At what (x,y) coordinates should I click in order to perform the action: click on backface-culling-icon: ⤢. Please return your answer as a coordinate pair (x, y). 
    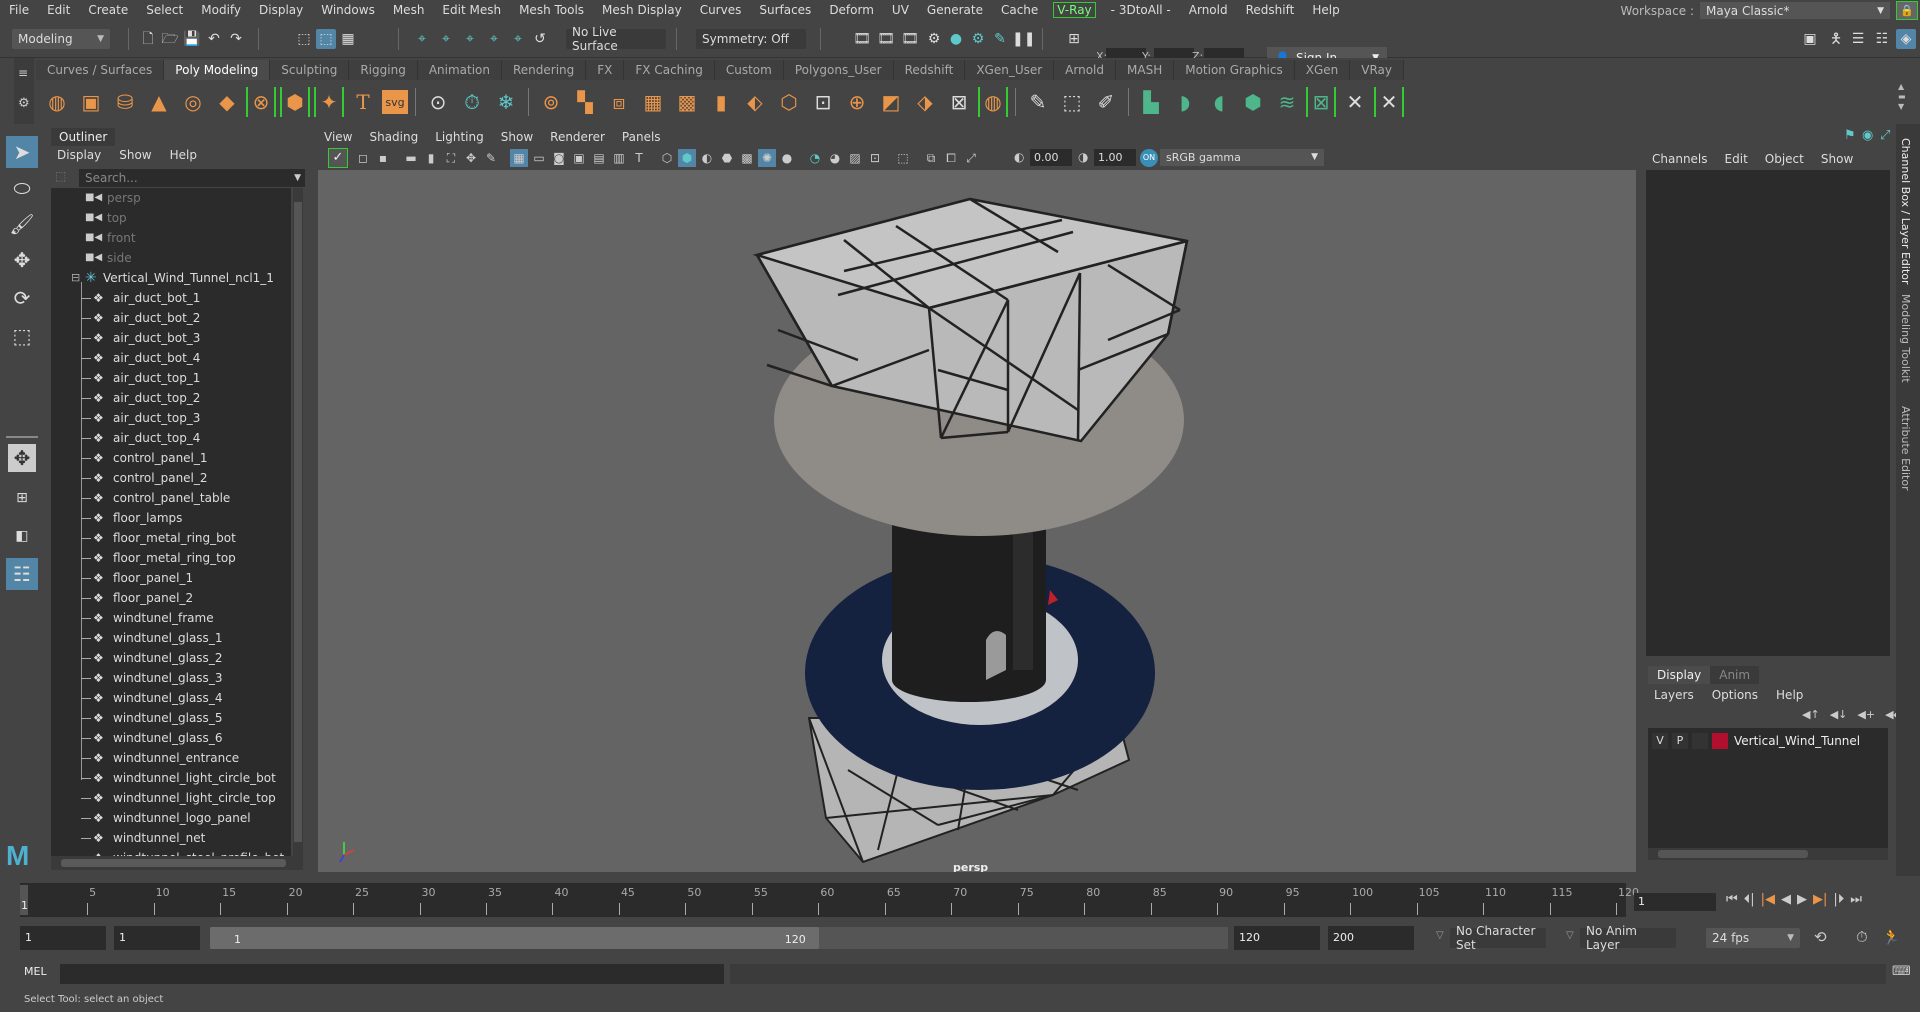
    Looking at the image, I should click on (971, 158).